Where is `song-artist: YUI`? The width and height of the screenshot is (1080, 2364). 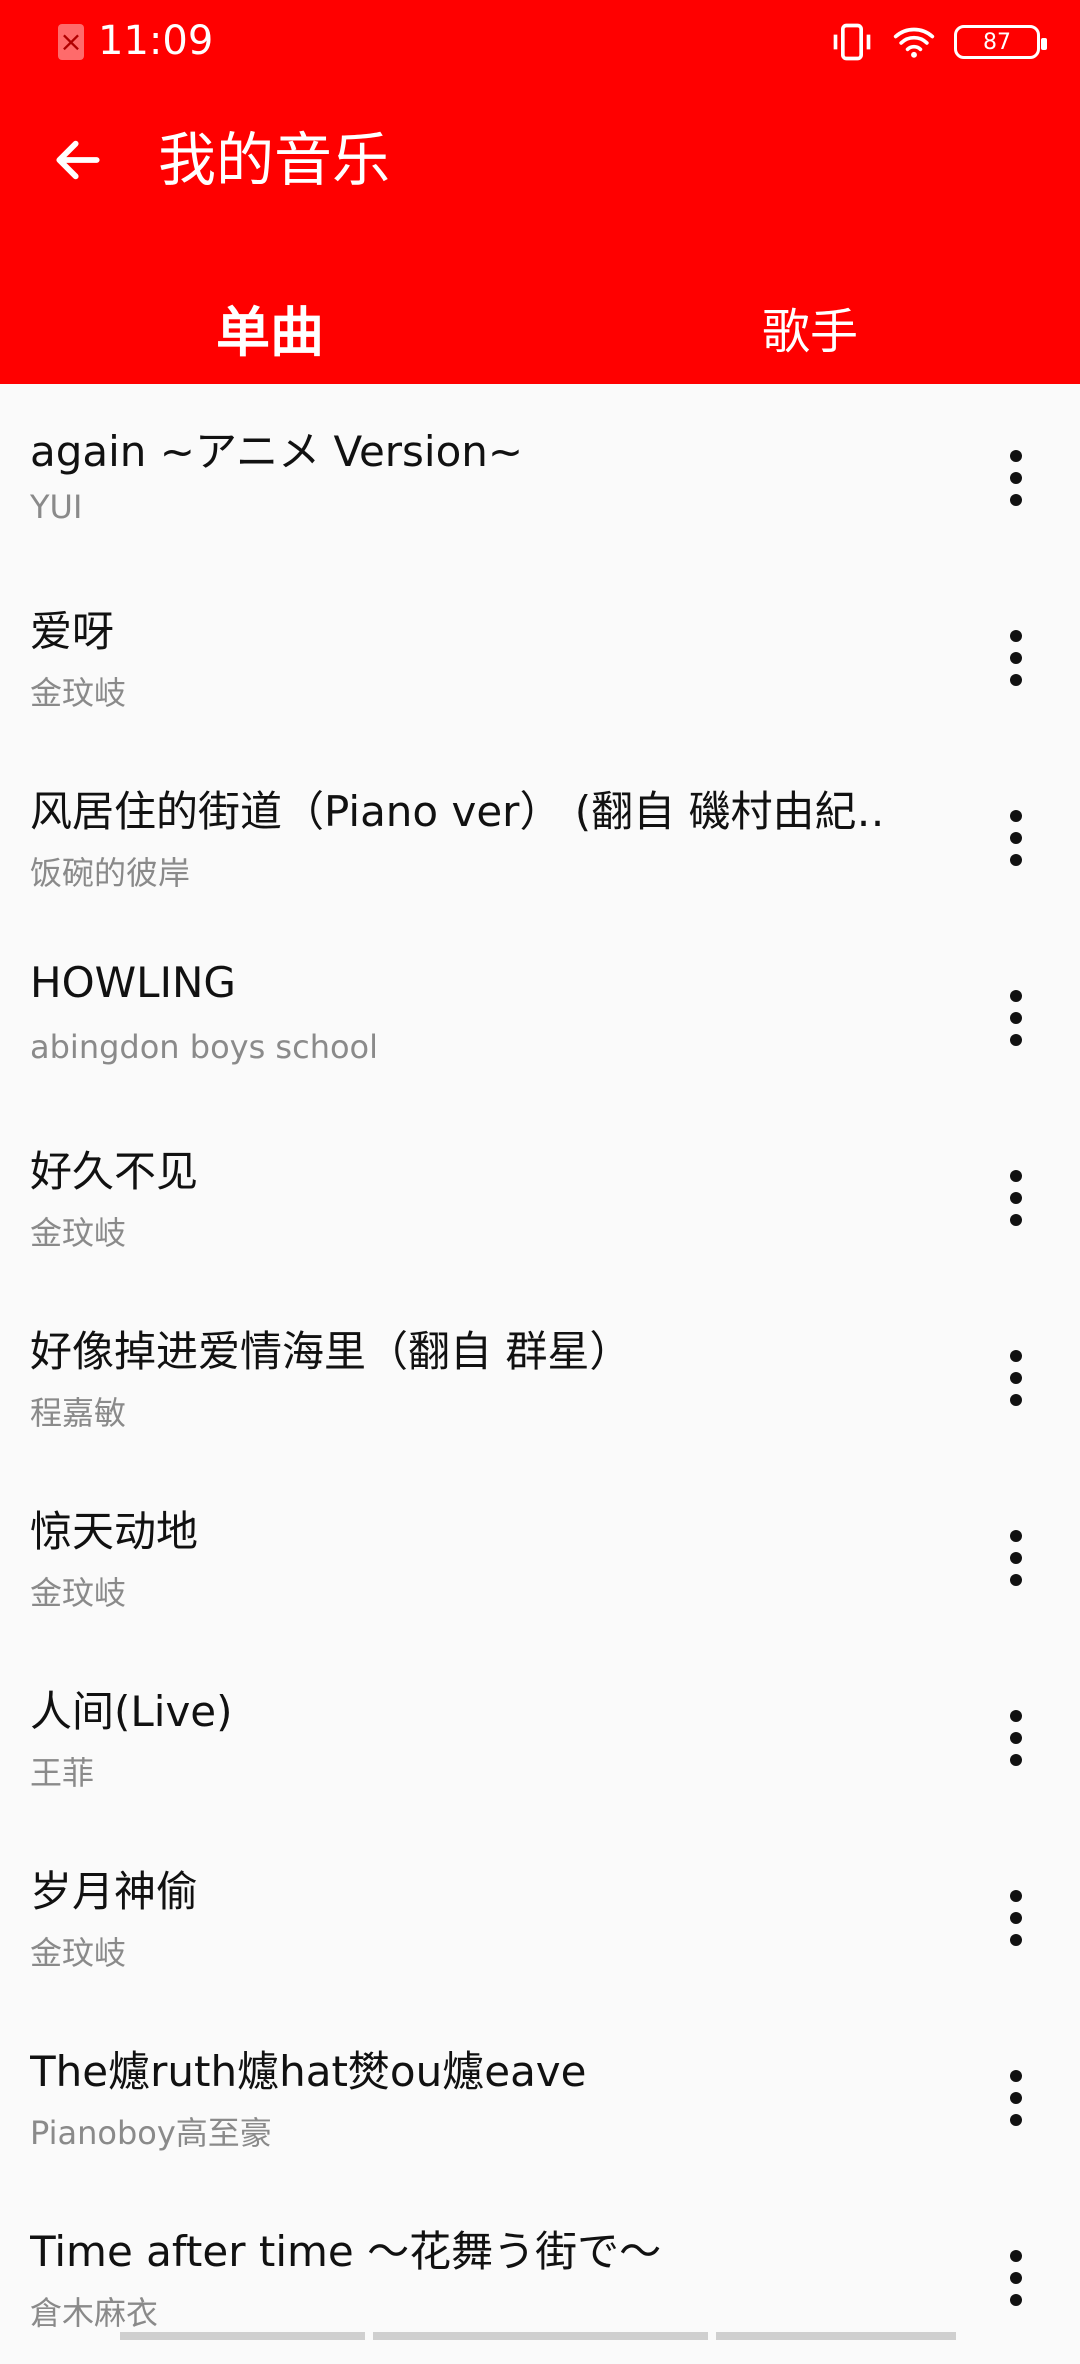 song-artist: YUI is located at coordinates (56, 507).